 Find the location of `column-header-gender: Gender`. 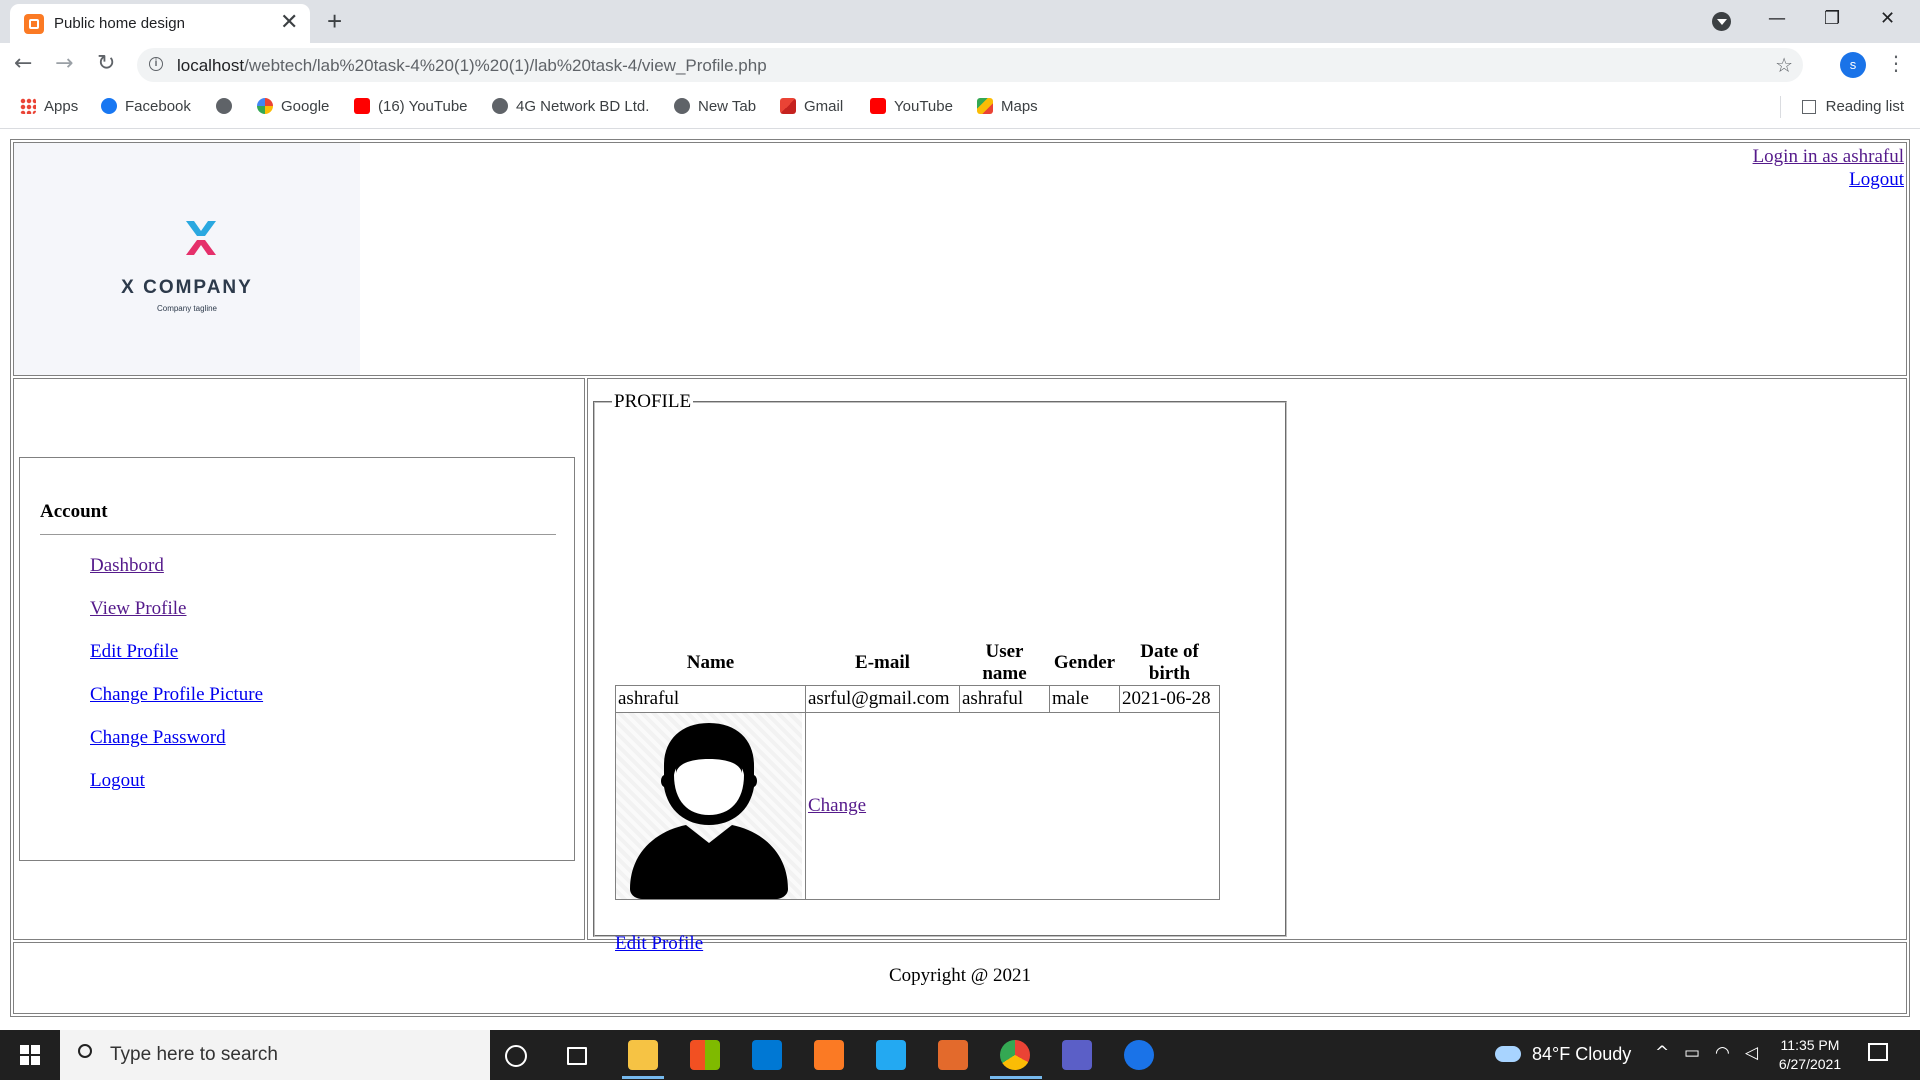

column-header-gender: Gender is located at coordinates (1084, 662).